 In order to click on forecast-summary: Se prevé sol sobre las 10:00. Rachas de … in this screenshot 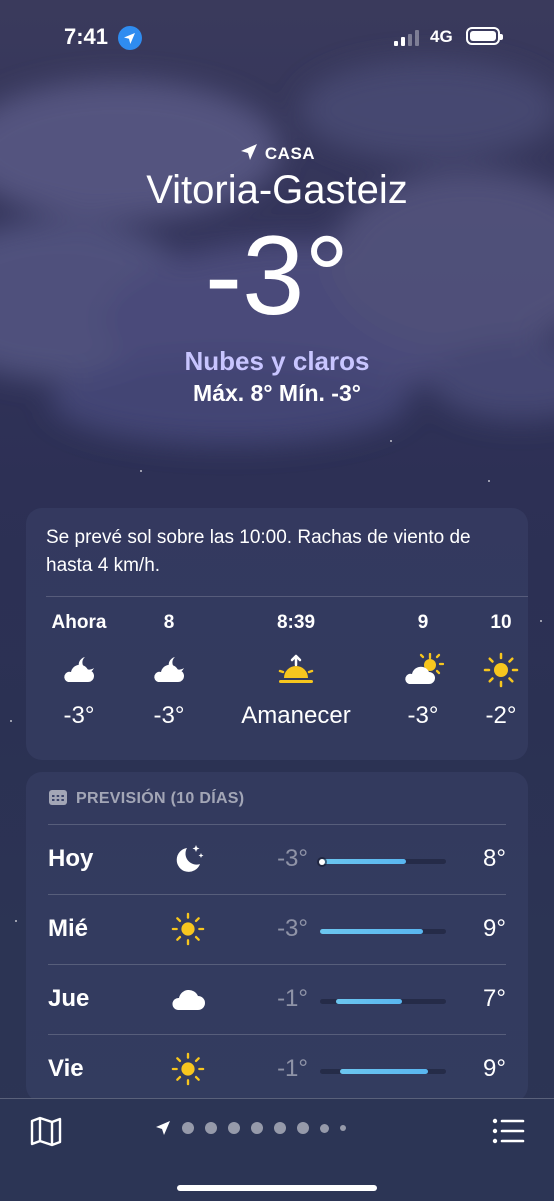, I will do `click(258, 551)`.